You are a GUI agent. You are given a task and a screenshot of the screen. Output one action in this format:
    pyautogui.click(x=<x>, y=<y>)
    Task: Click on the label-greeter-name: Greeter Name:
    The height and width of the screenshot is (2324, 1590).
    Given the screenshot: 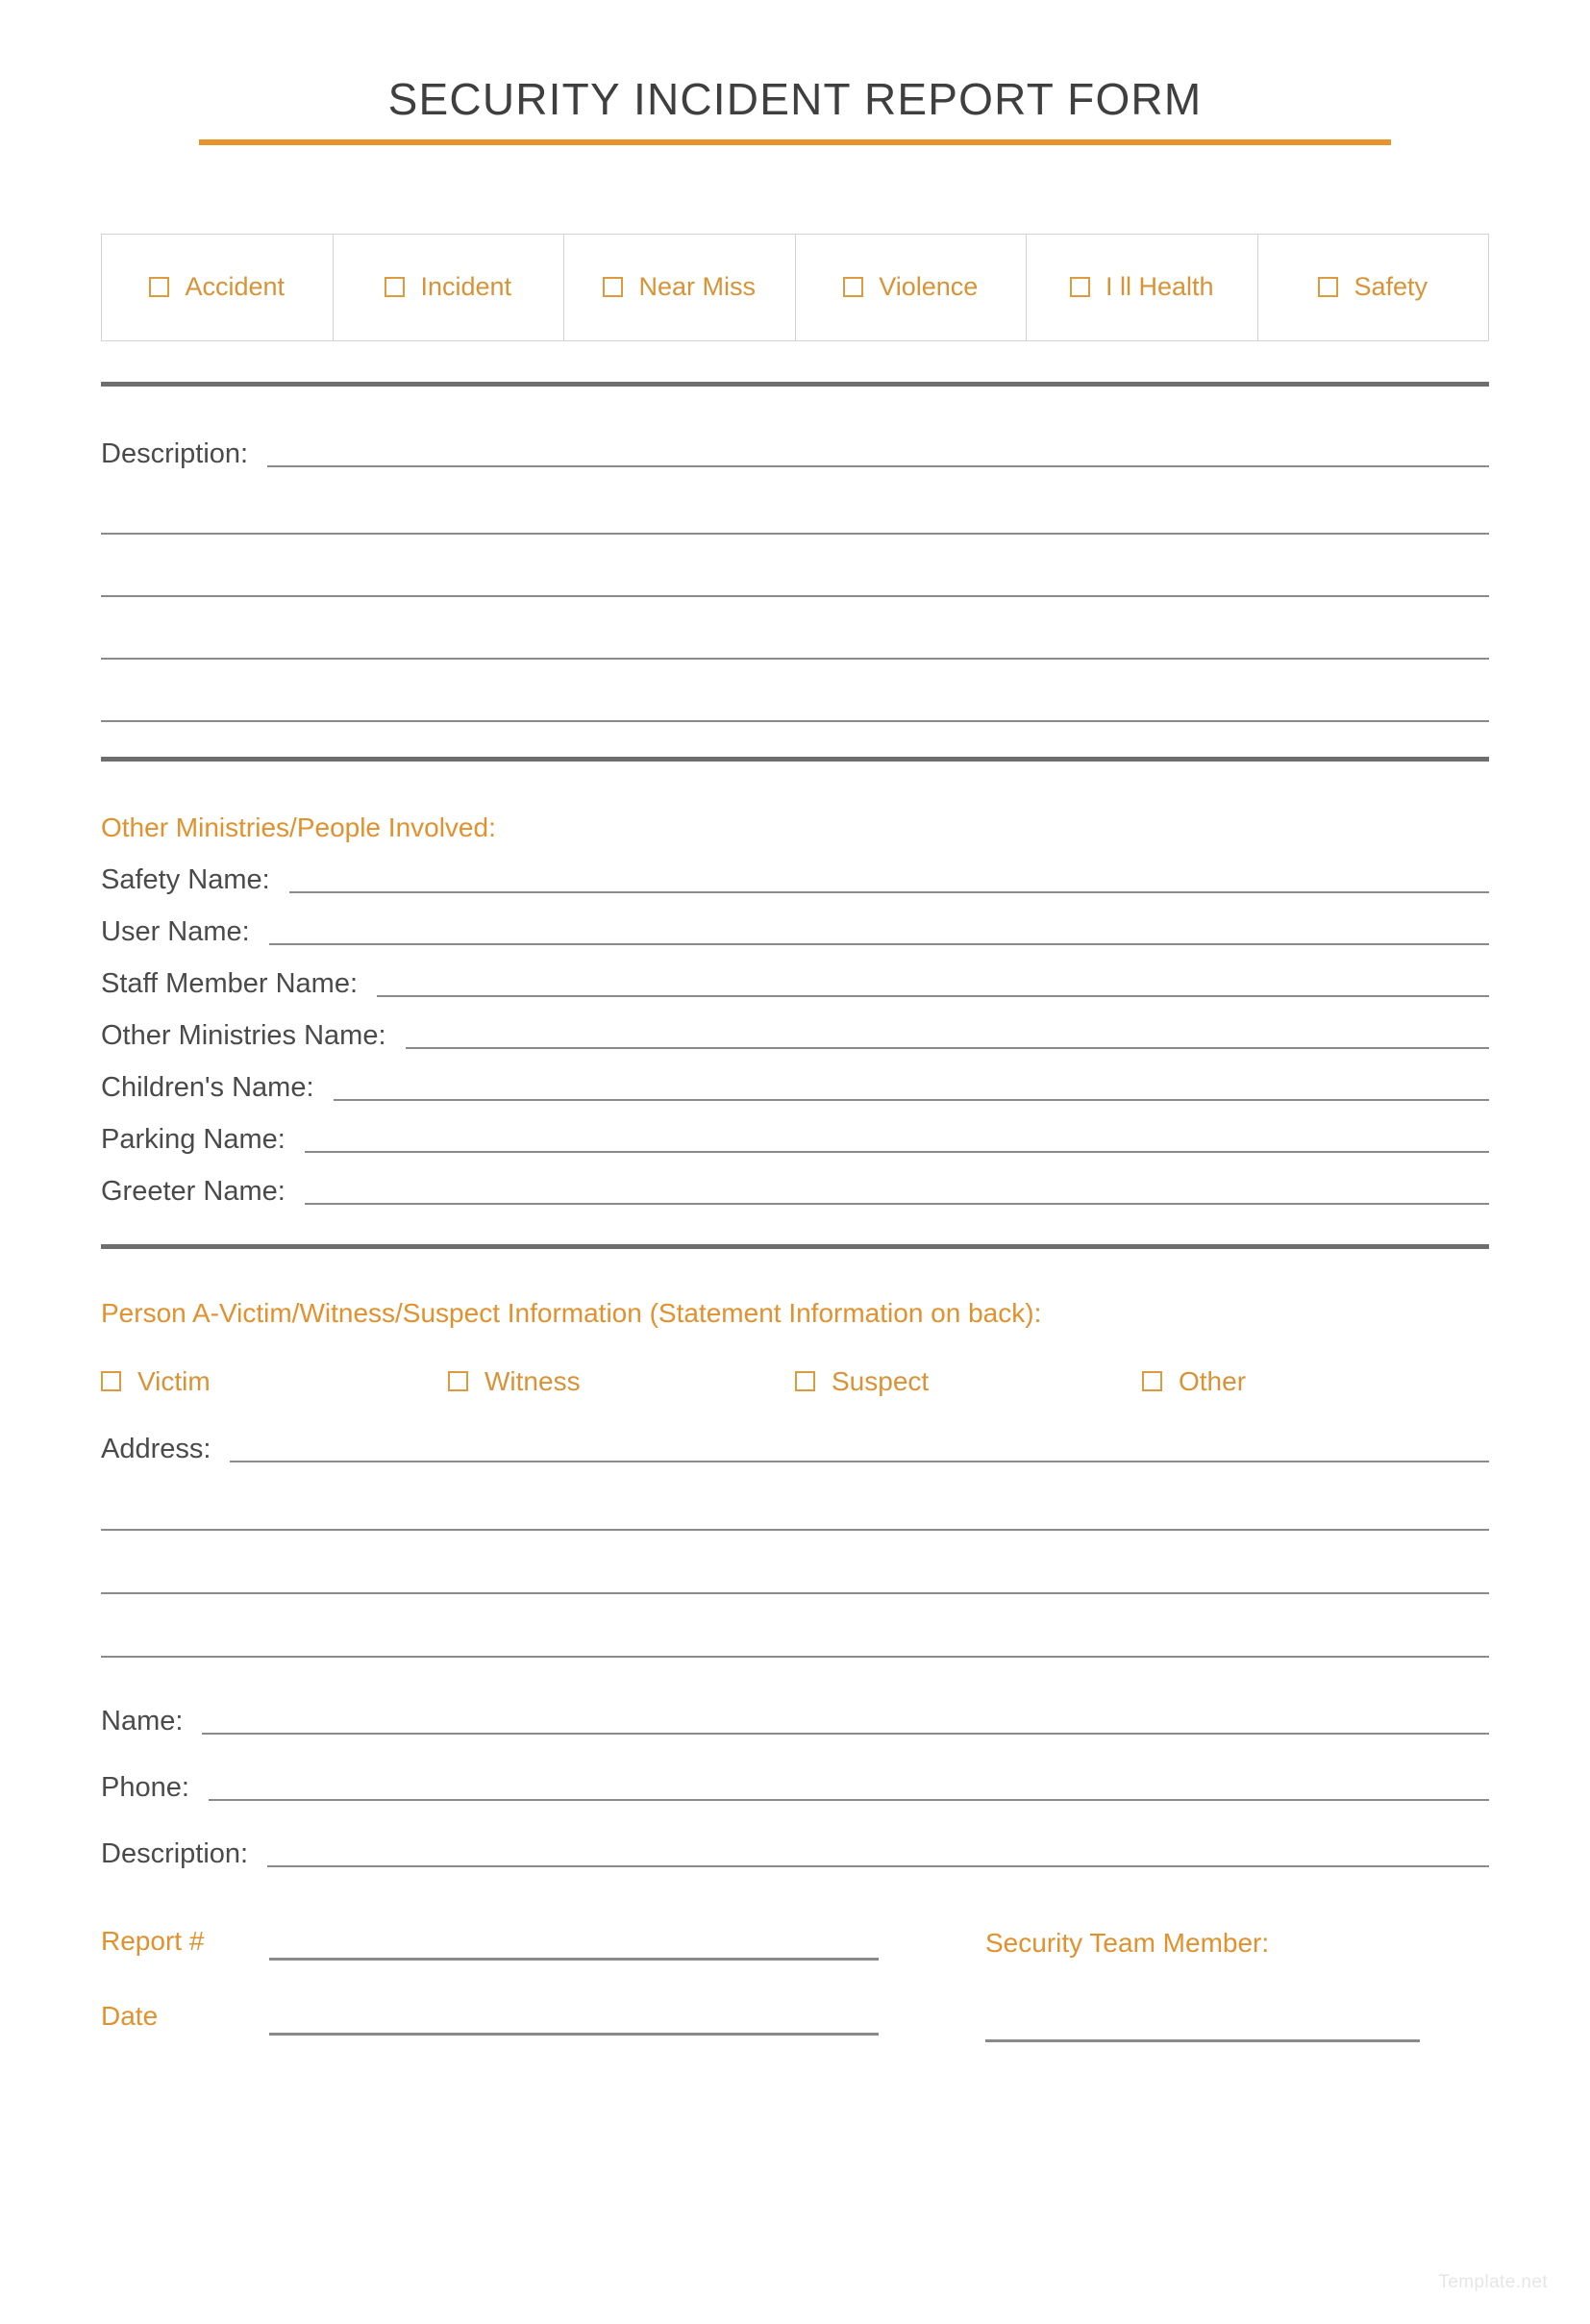 What is the action you would take?
    pyautogui.click(x=193, y=1192)
    